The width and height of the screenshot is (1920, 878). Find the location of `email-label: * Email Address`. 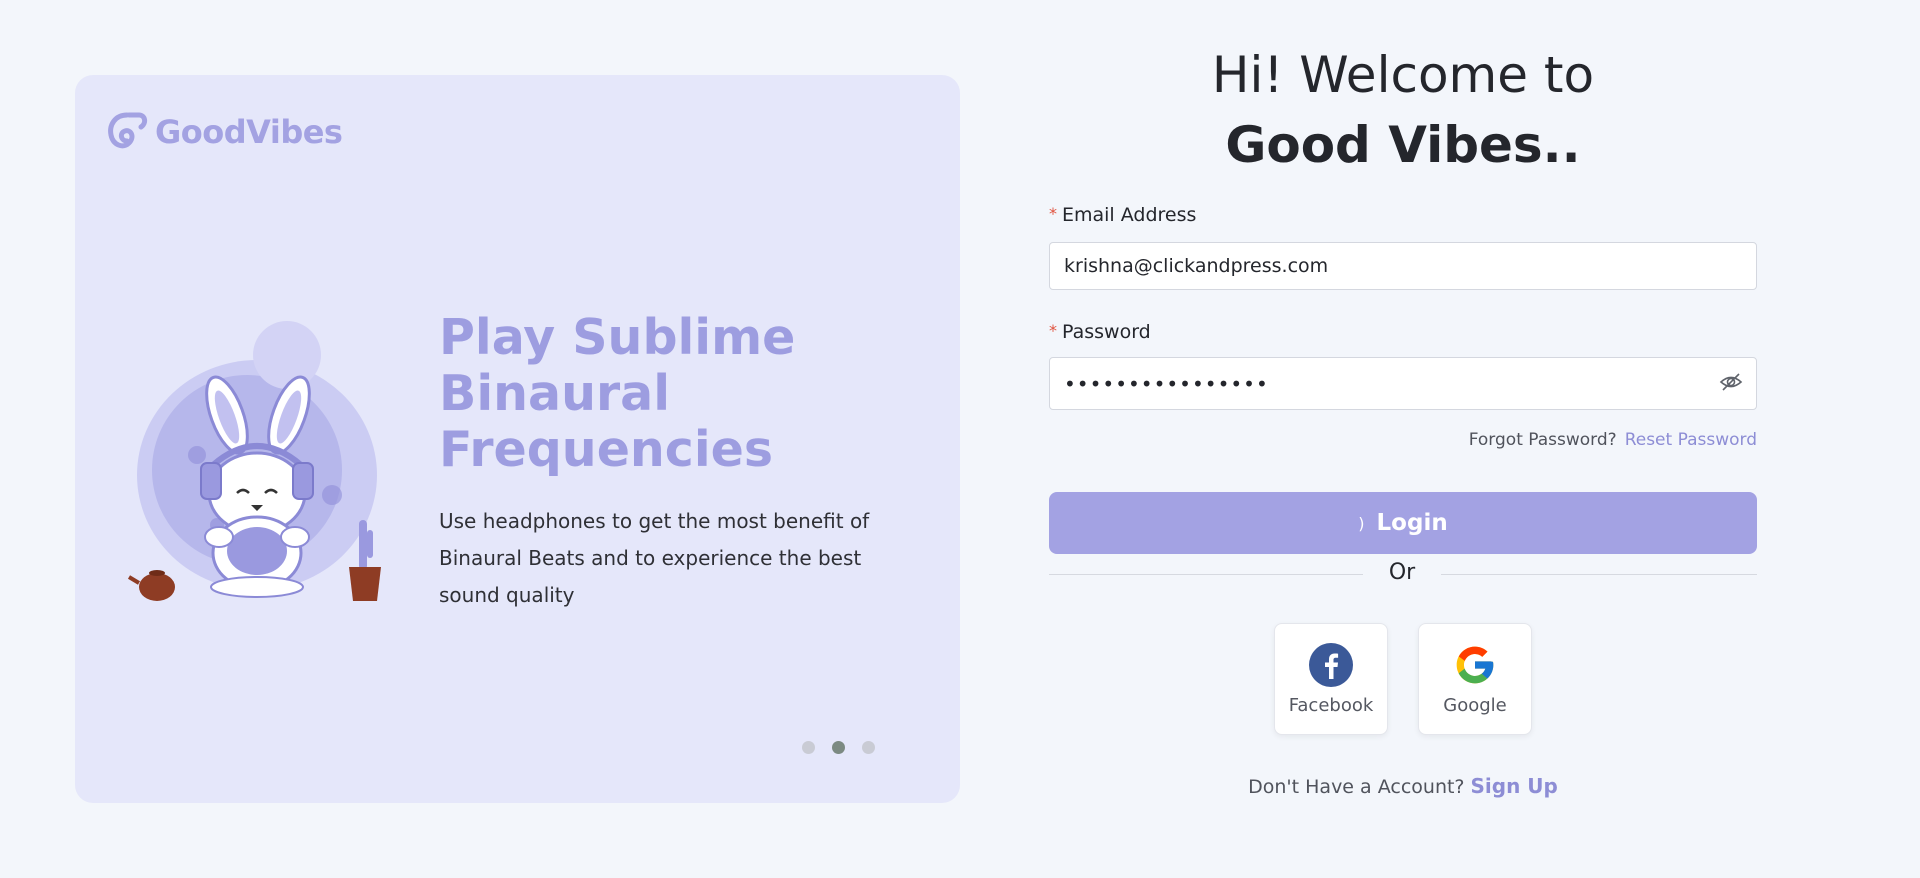

email-label: * Email Address is located at coordinates (1123, 215).